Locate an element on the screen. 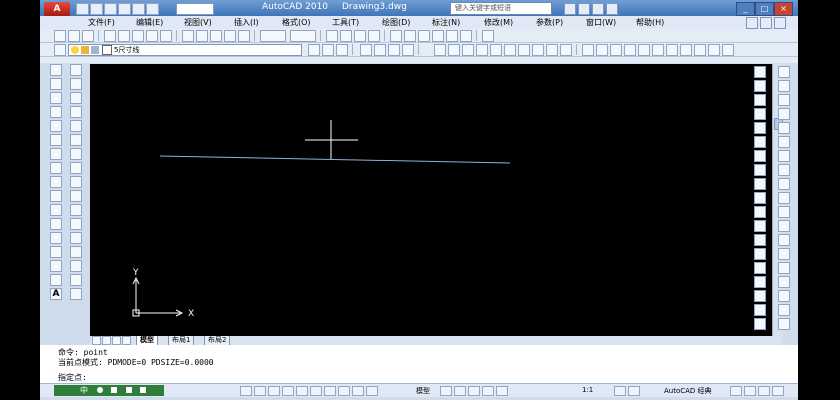  close-button: × is located at coordinates (783, 9).